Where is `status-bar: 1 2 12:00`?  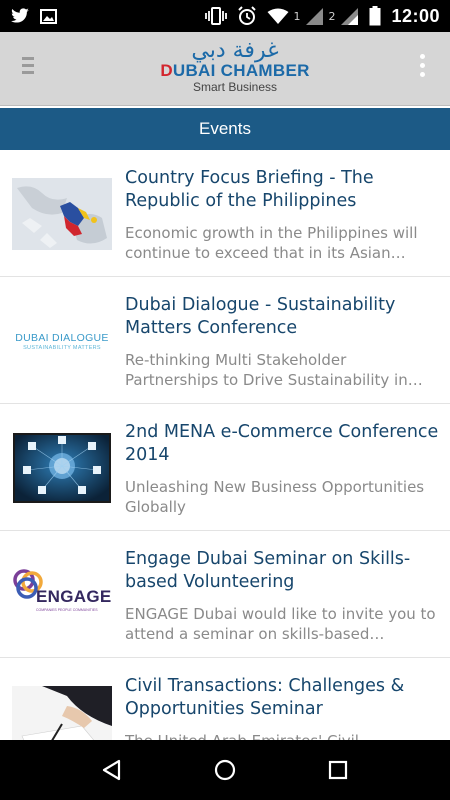
status-bar: 1 2 12:00 is located at coordinates (225, 16).